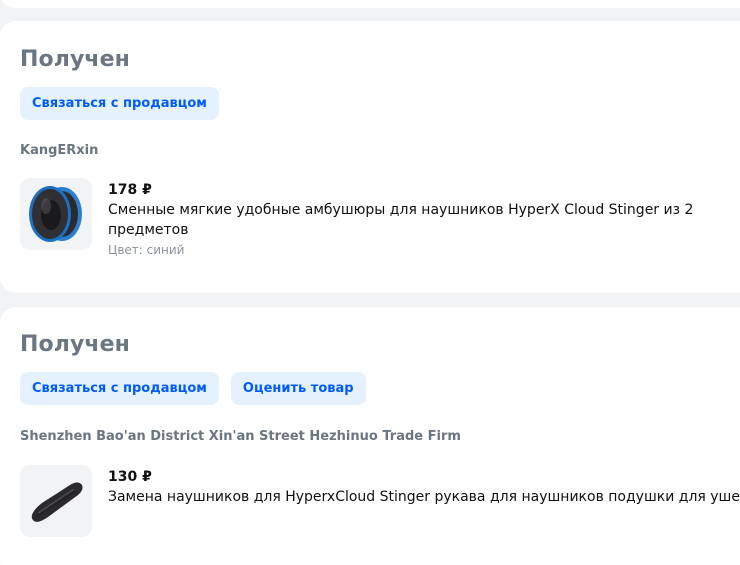 This screenshot has height=565, width=740. Describe the element at coordinates (298, 388) in the screenshot. I see `rate-product-button: Оценить товар` at that location.